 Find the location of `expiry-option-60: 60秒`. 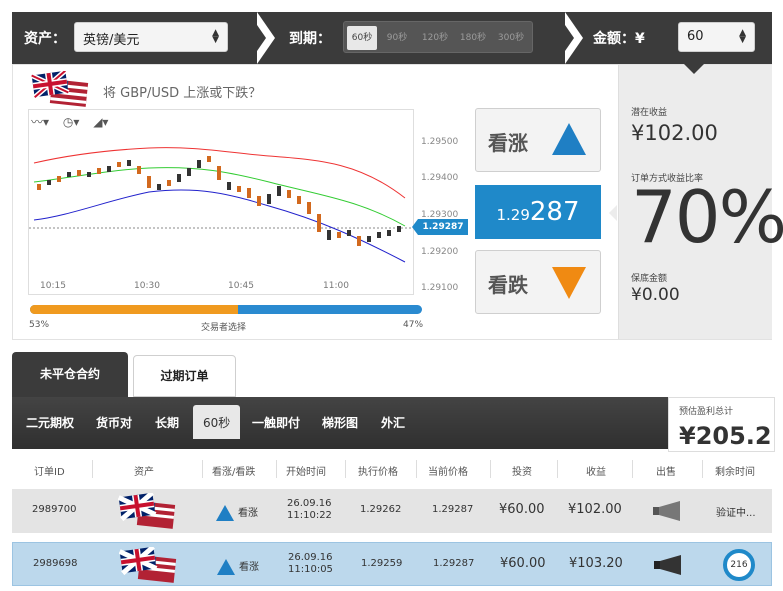

expiry-option-60: 60秒 is located at coordinates (362, 38).